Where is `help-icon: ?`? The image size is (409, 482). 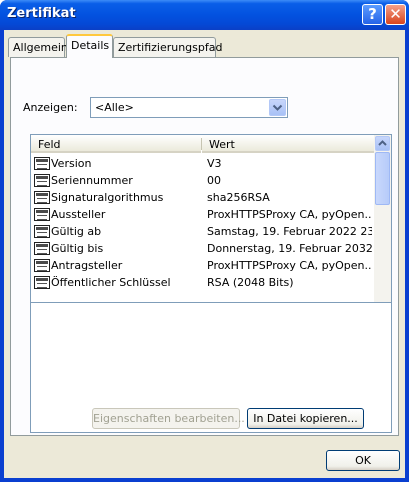
help-icon: ? is located at coordinates (372, 14).